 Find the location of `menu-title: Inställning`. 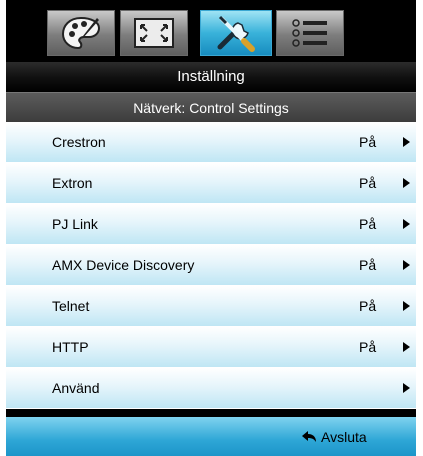

menu-title: Inställning is located at coordinates (211, 77).